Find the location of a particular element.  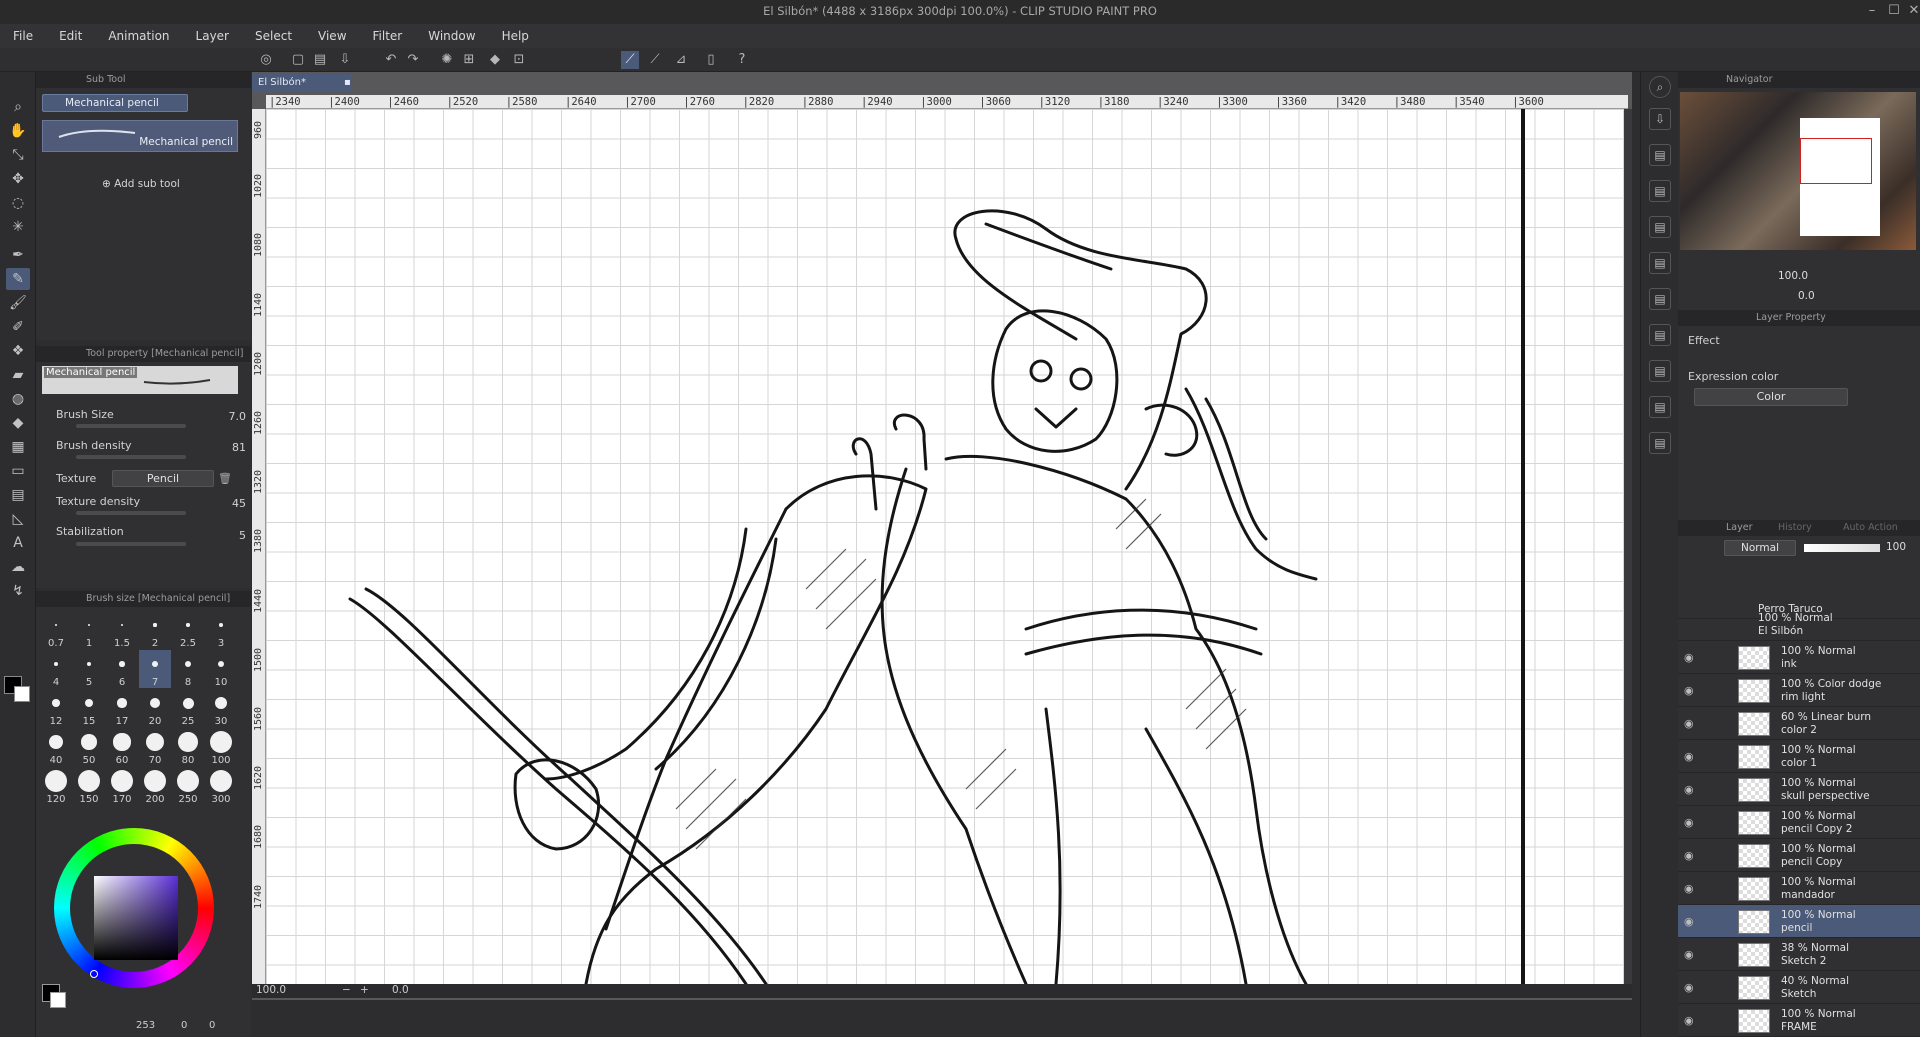

tab-layer: Layer is located at coordinates (1739, 528).